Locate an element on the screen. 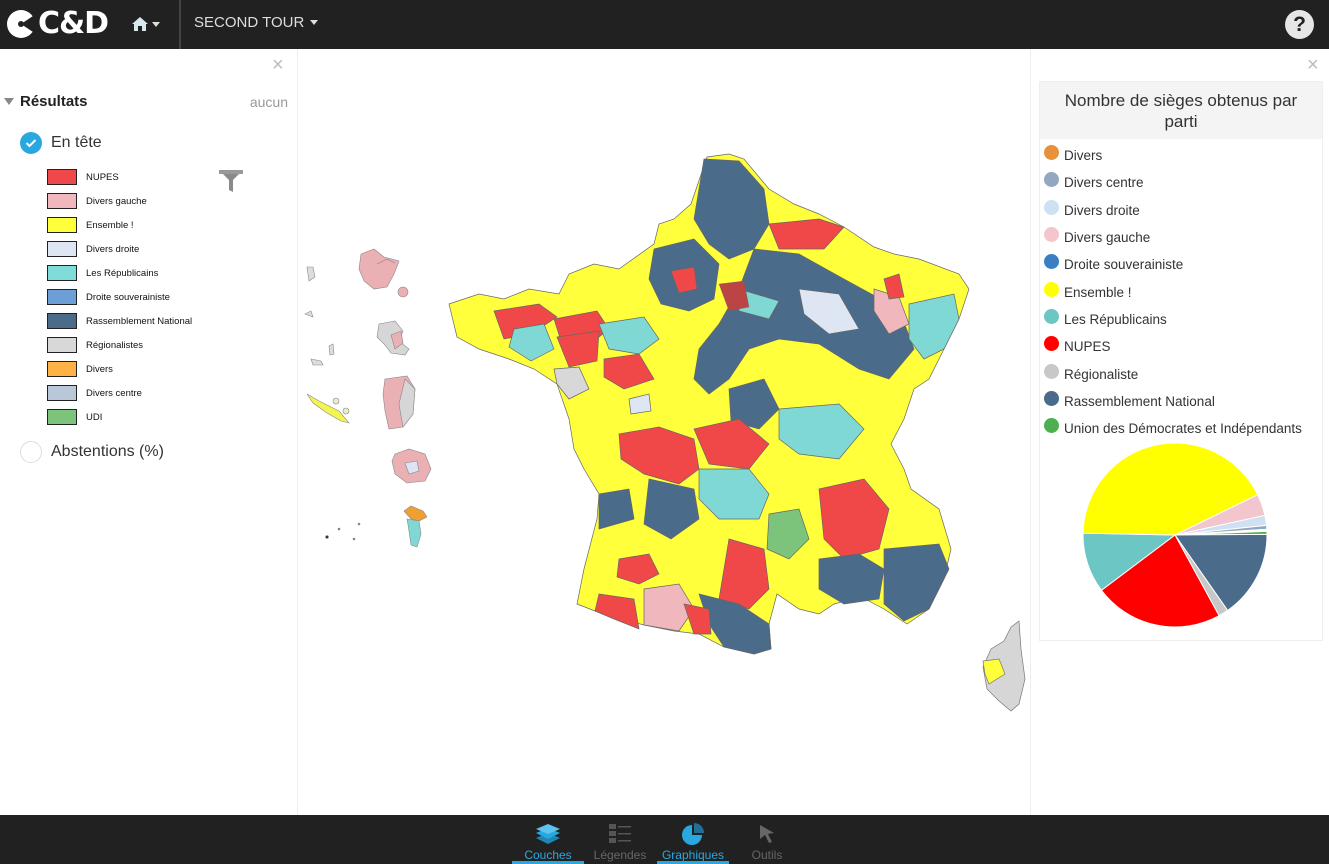 Image resolution: width=1329 pixels, height=864 pixels. chart-legend-item: Rassemblement National is located at coordinates (1183, 401).